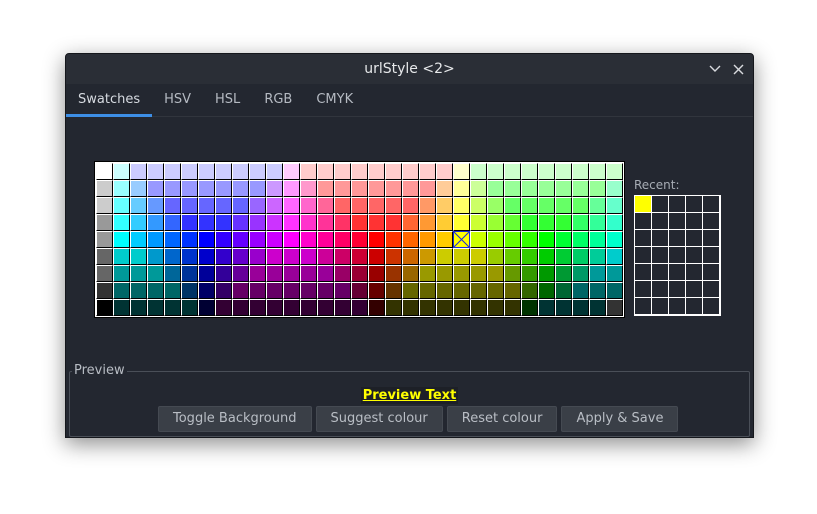 This screenshot has width=817, height=514. Describe the element at coordinates (620, 419) in the screenshot. I see `apply-save-button: Apply & Save` at that location.